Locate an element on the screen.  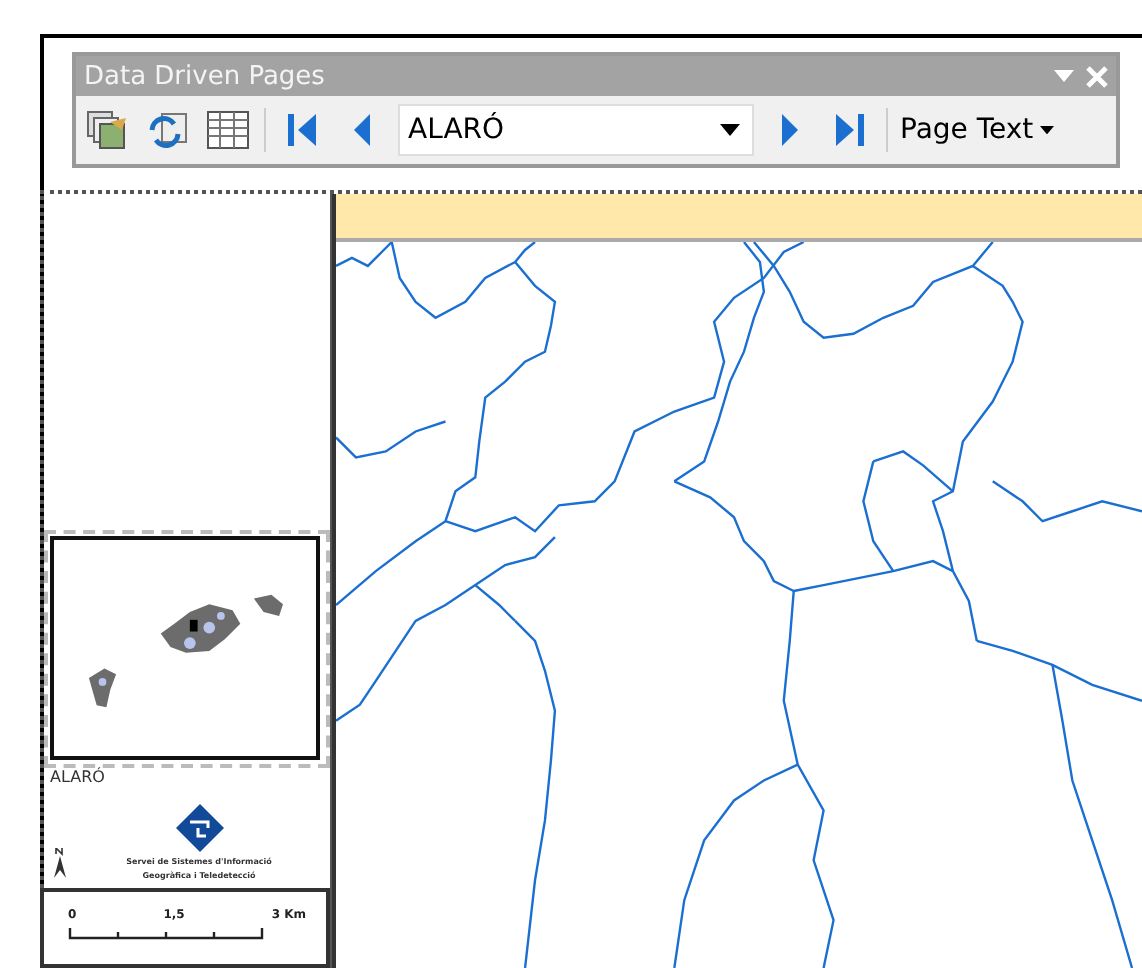
pages-icon is located at coordinates (108, 130).